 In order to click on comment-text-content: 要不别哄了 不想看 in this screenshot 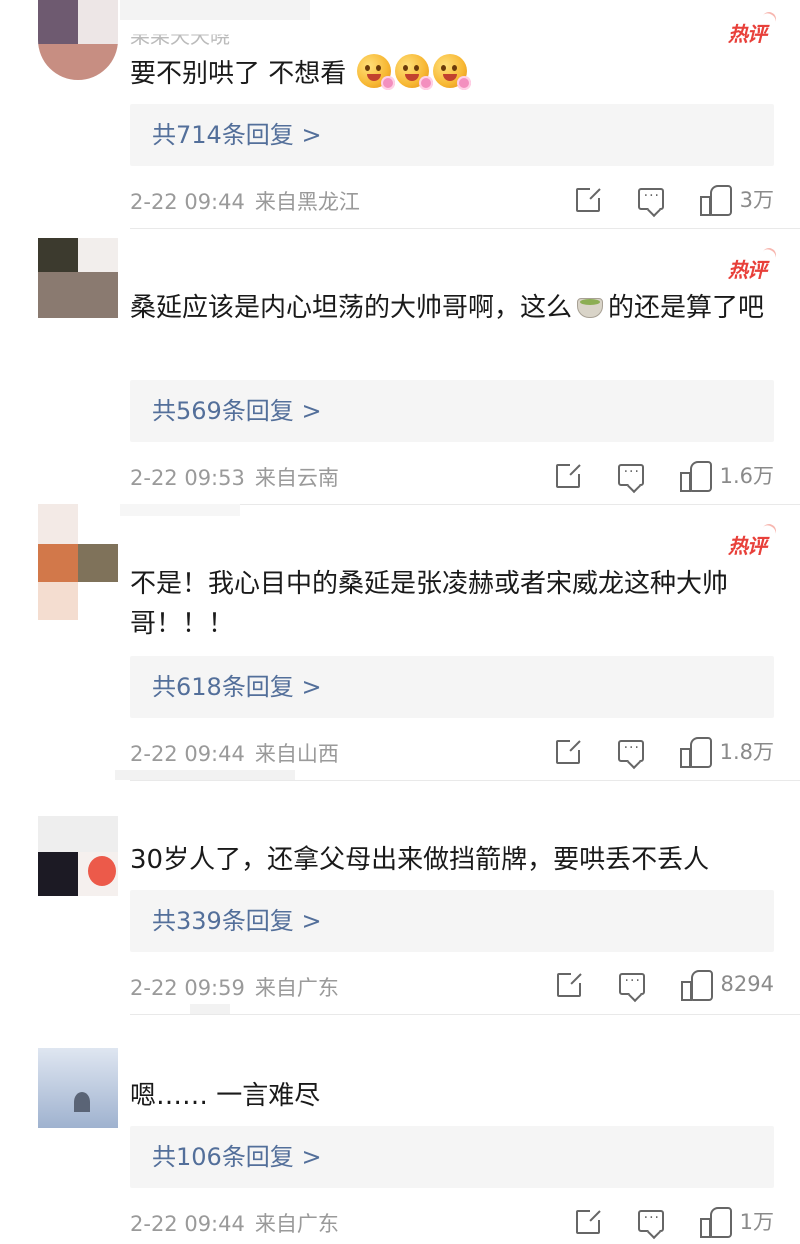, I will do `click(238, 74)`.